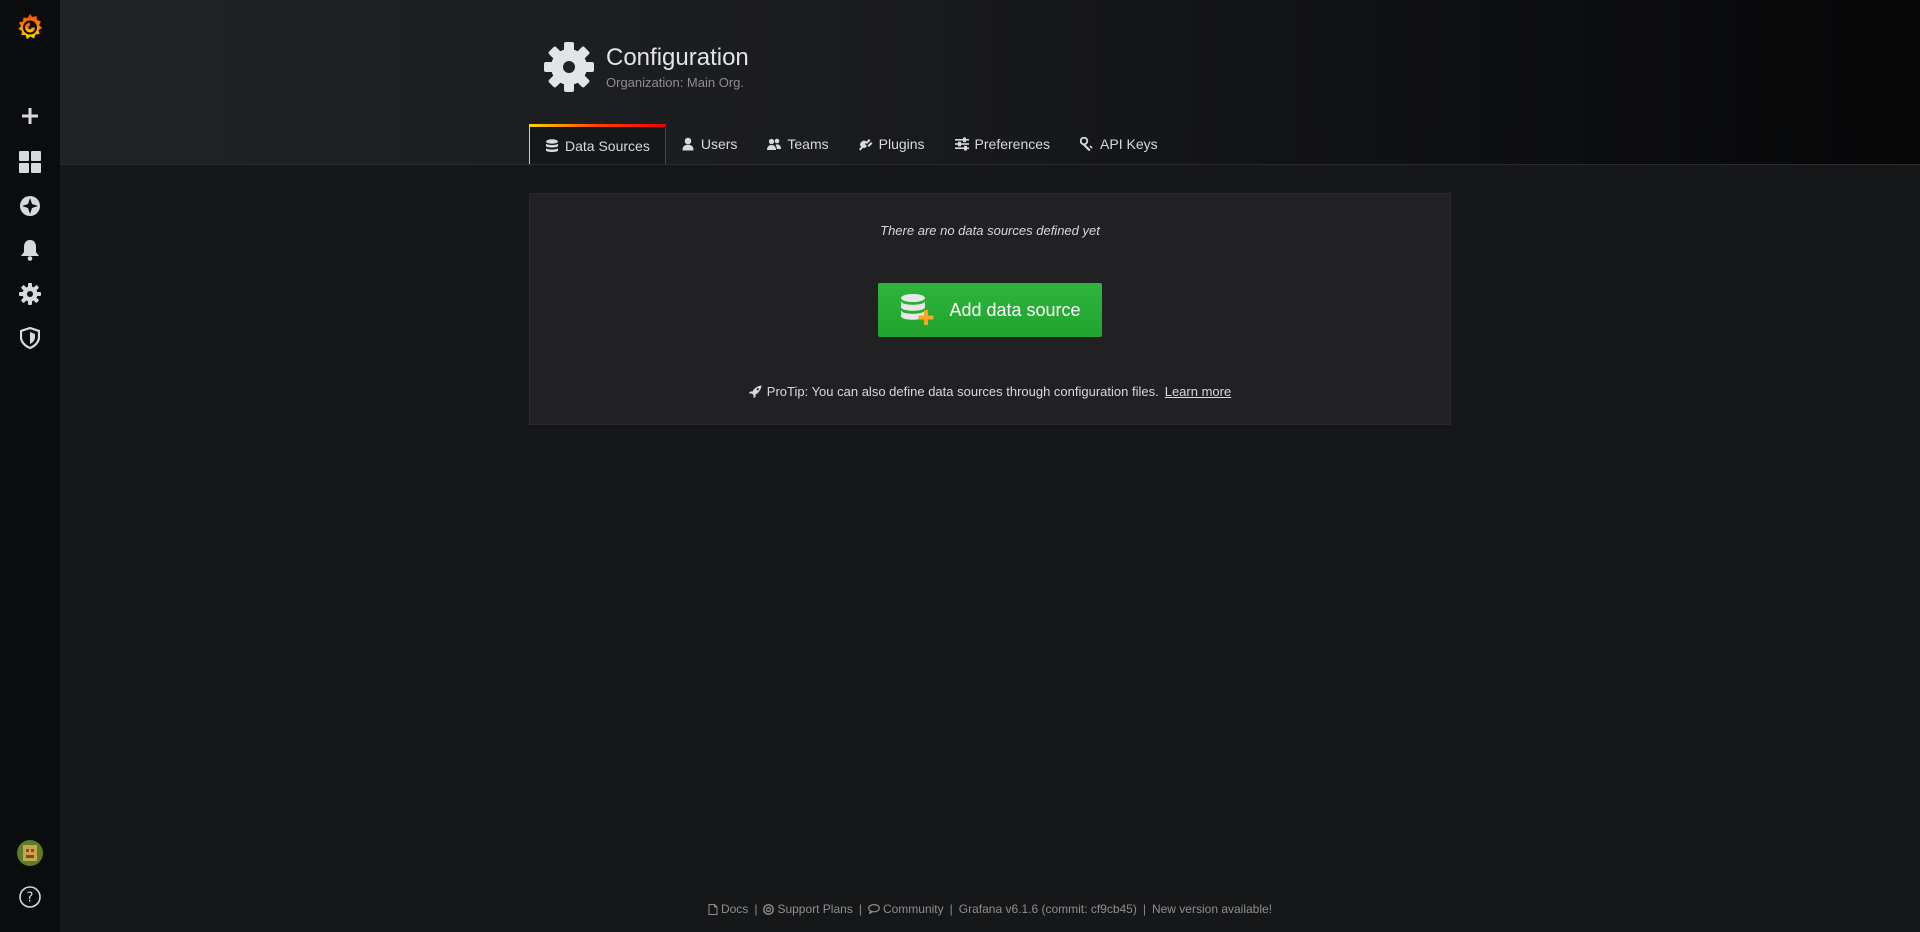 The width and height of the screenshot is (1920, 932). I want to click on tab-users: Users, so click(709, 144).